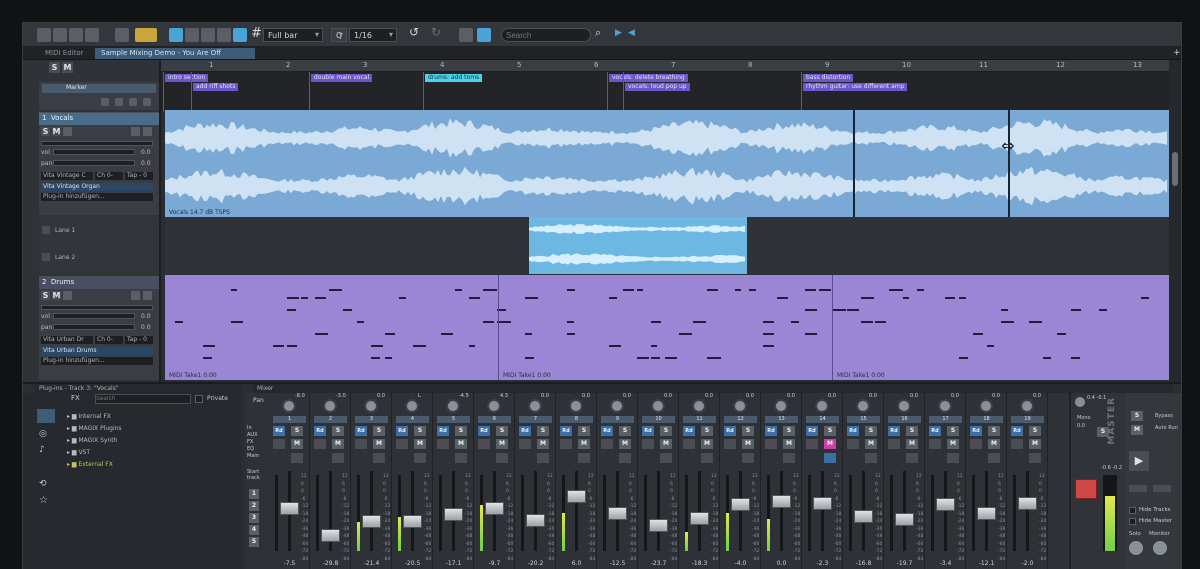 The width and height of the screenshot is (1200, 569). I want to click on hide-master-checkbox, so click(1132, 521).